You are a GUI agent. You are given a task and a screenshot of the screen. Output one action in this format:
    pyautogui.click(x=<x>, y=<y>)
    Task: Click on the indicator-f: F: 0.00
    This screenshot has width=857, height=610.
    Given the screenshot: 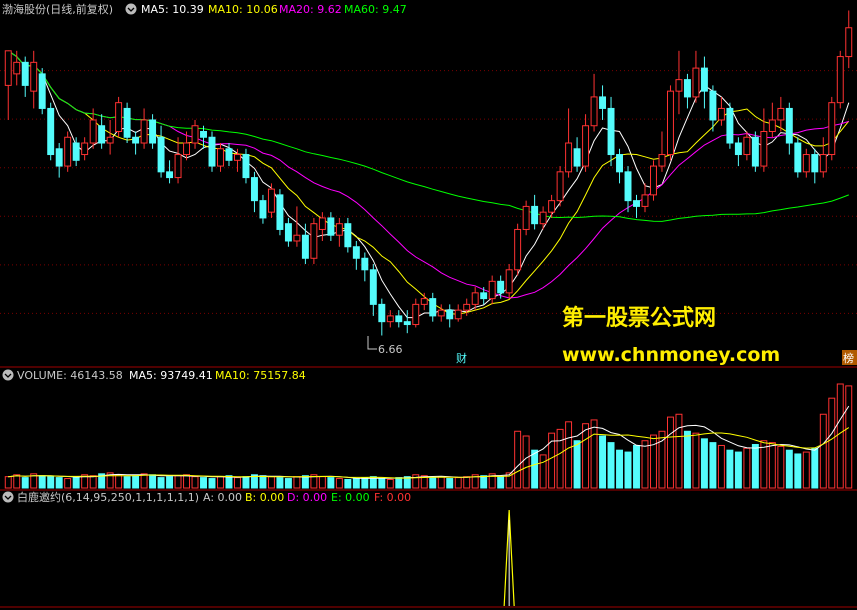 What is the action you would take?
    pyautogui.click(x=392, y=497)
    